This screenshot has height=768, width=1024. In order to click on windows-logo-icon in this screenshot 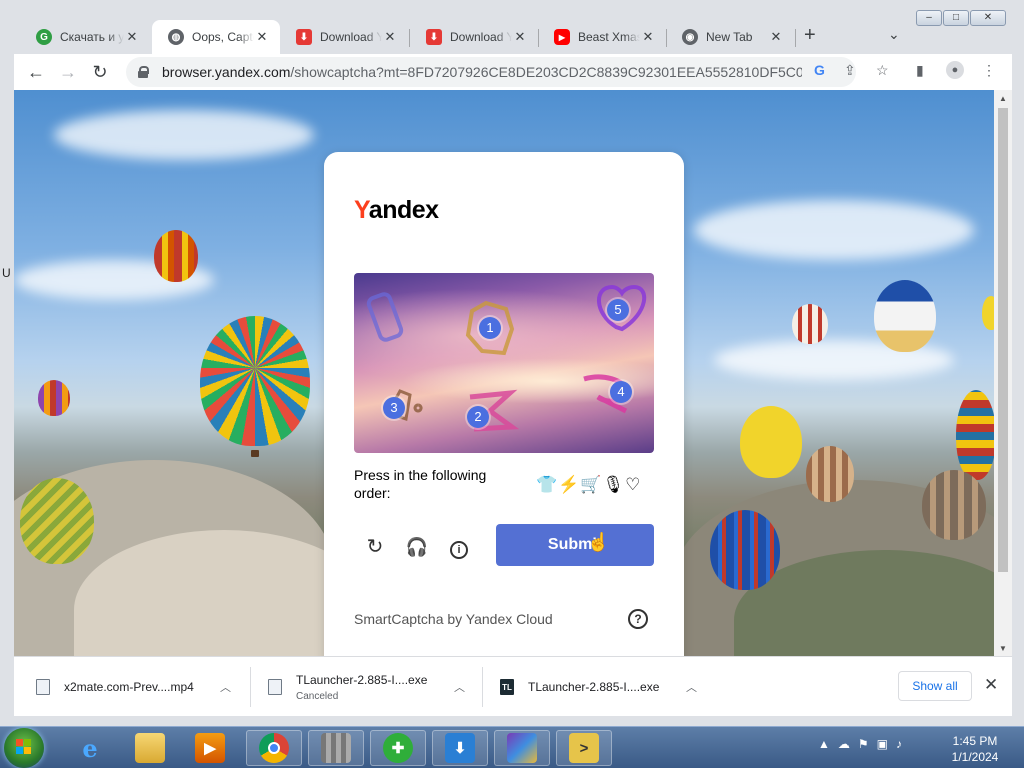, I will do `click(24, 747)`.